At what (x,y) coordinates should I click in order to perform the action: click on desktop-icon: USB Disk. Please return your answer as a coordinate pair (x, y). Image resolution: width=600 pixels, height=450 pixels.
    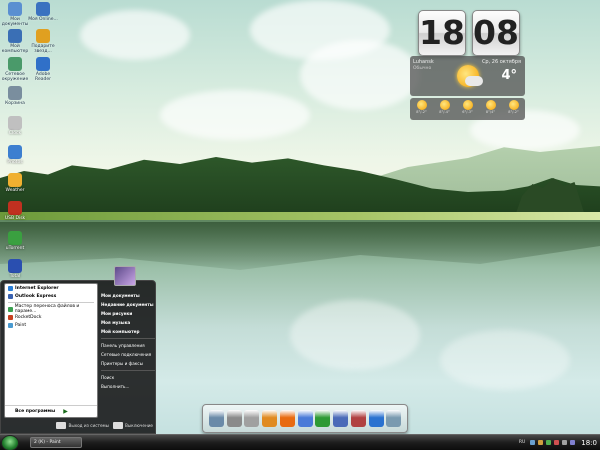
    Looking at the image, I should click on (15, 211).